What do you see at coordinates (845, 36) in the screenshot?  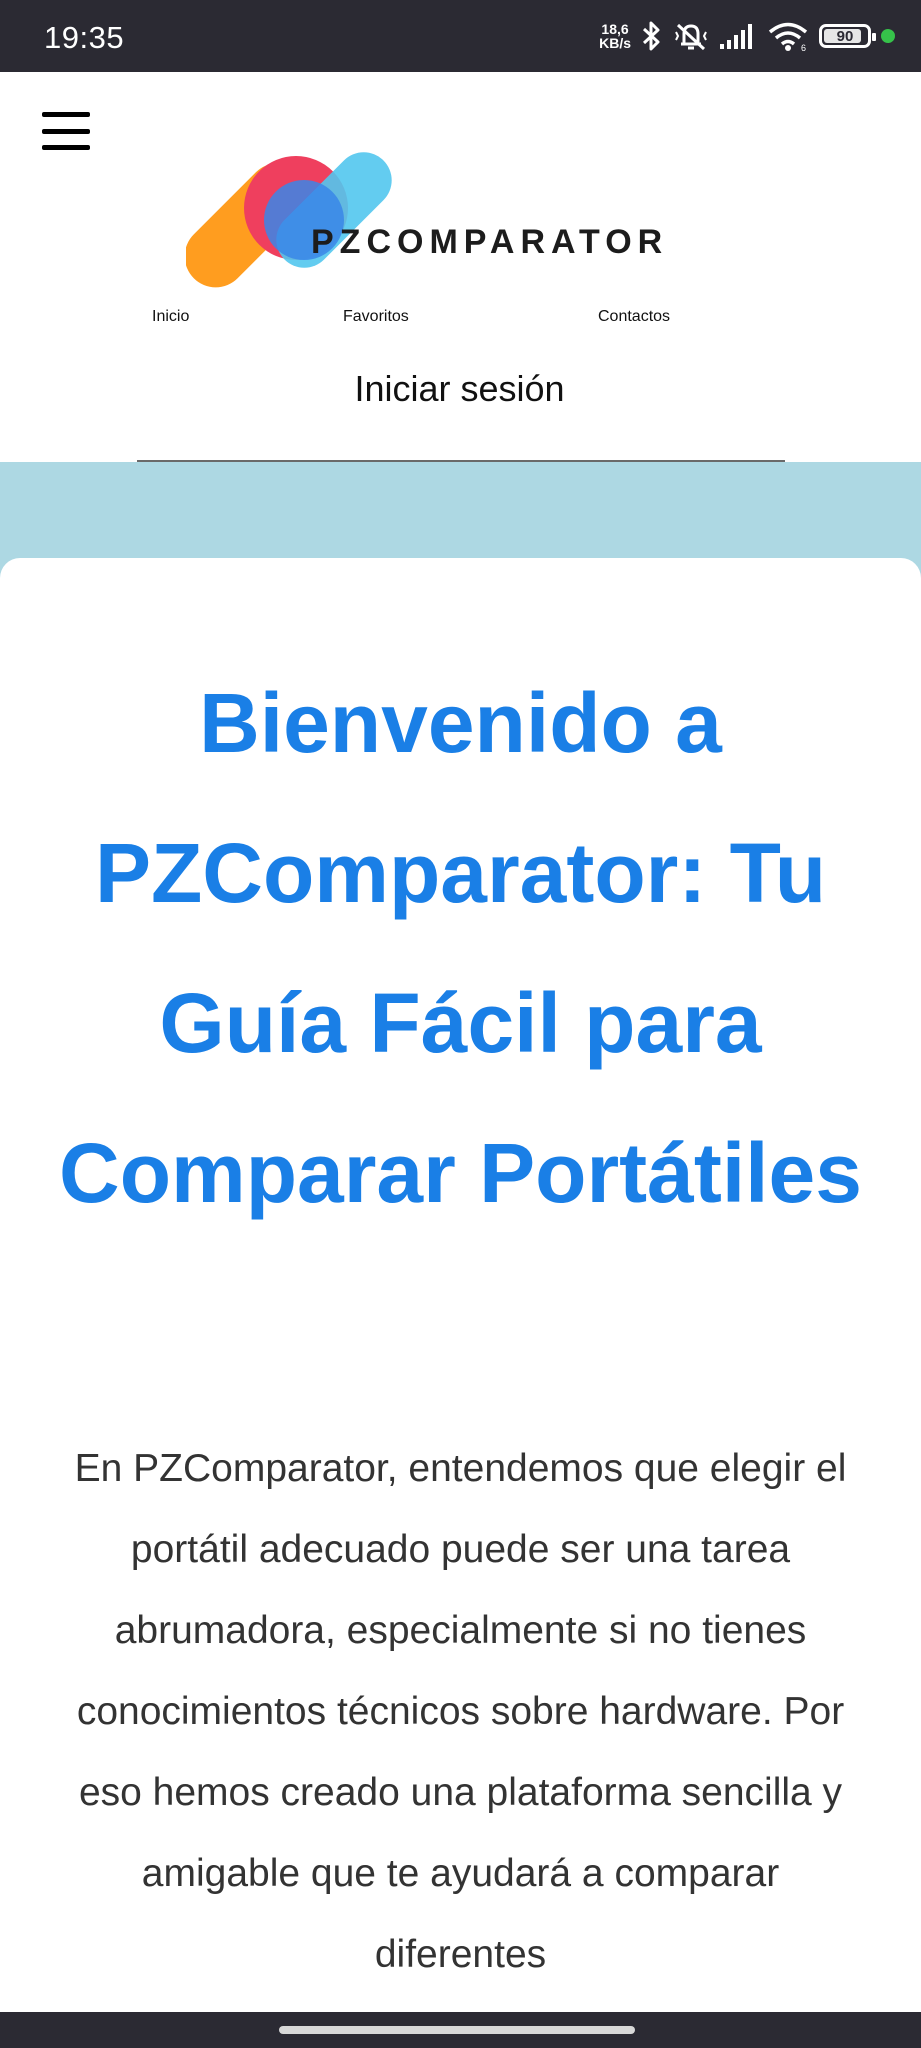 I see `battery-level: 90` at bounding box center [845, 36].